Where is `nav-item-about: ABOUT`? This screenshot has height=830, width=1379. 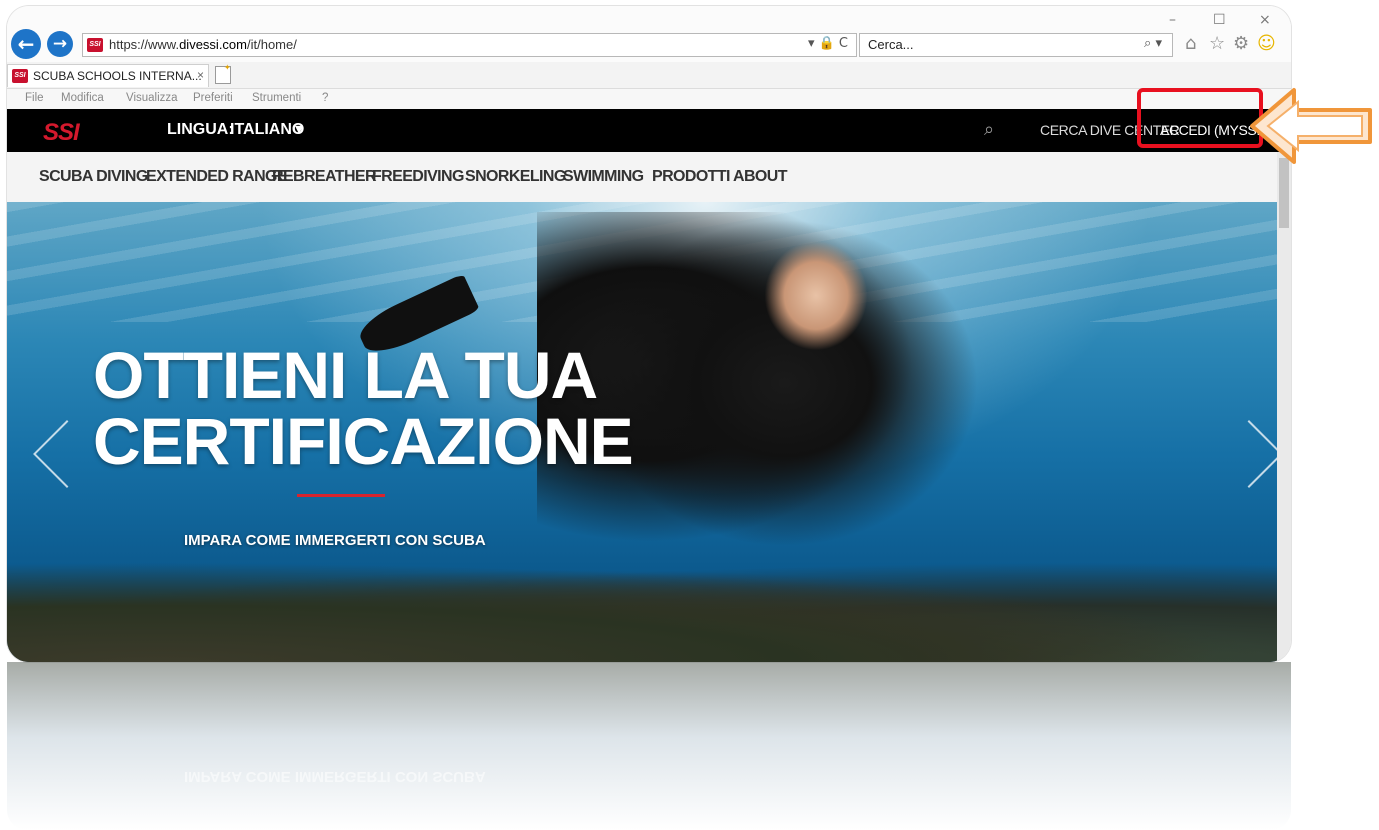
nav-item-about: ABOUT is located at coordinates (760, 177).